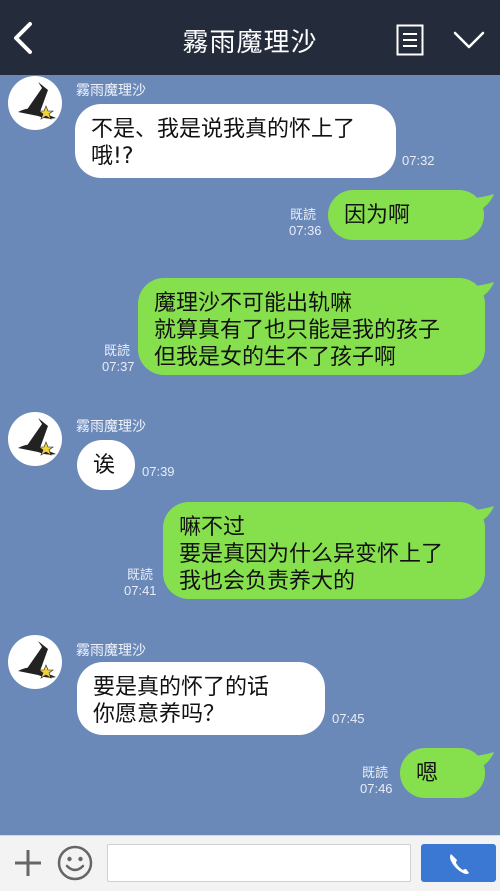 The height and width of the screenshot is (891, 500). What do you see at coordinates (348, 718) in the screenshot?
I see `message-time: 07:45` at bounding box center [348, 718].